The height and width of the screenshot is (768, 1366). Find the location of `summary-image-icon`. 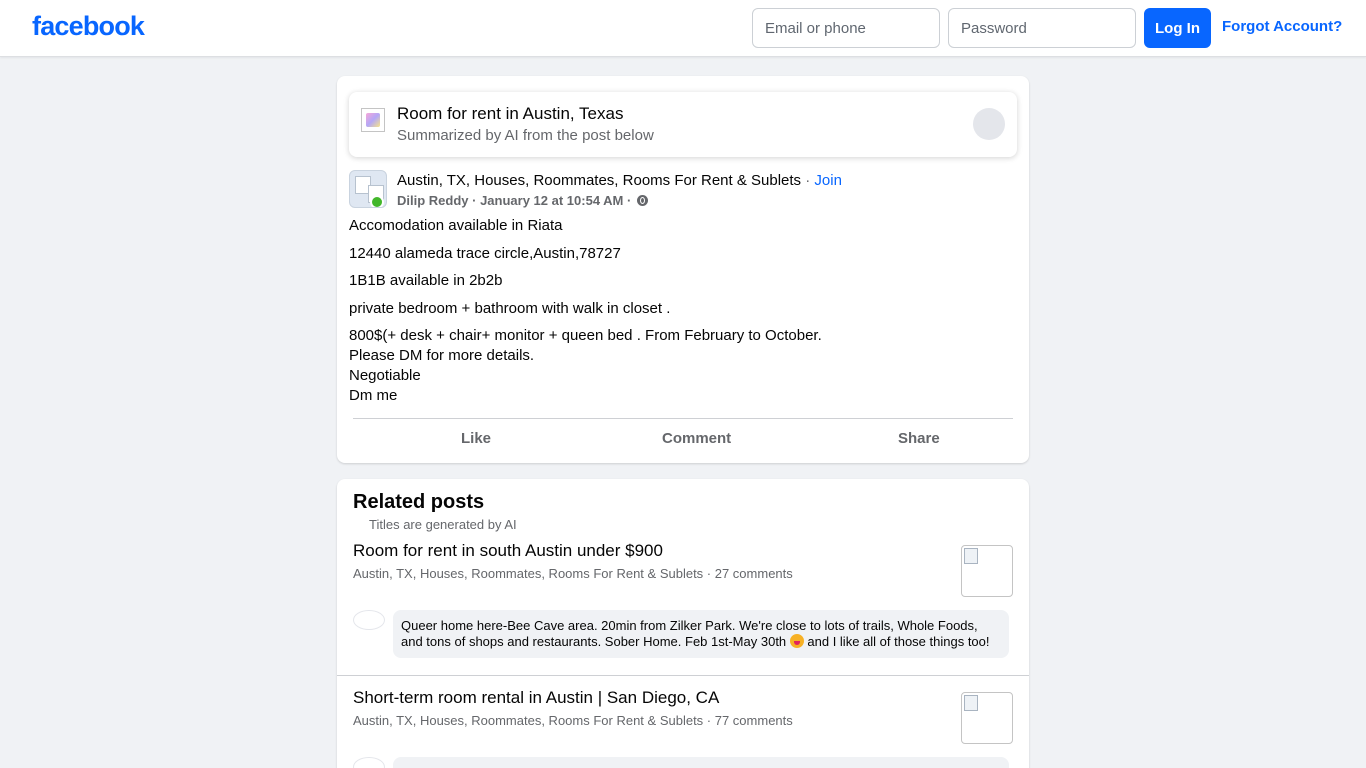

summary-image-icon is located at coordinates (373, 120).